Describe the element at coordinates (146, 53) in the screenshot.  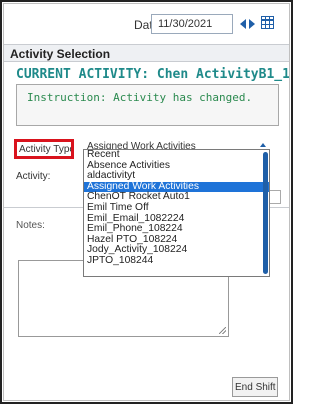
I see `section-title: Activity Selection` at that location.